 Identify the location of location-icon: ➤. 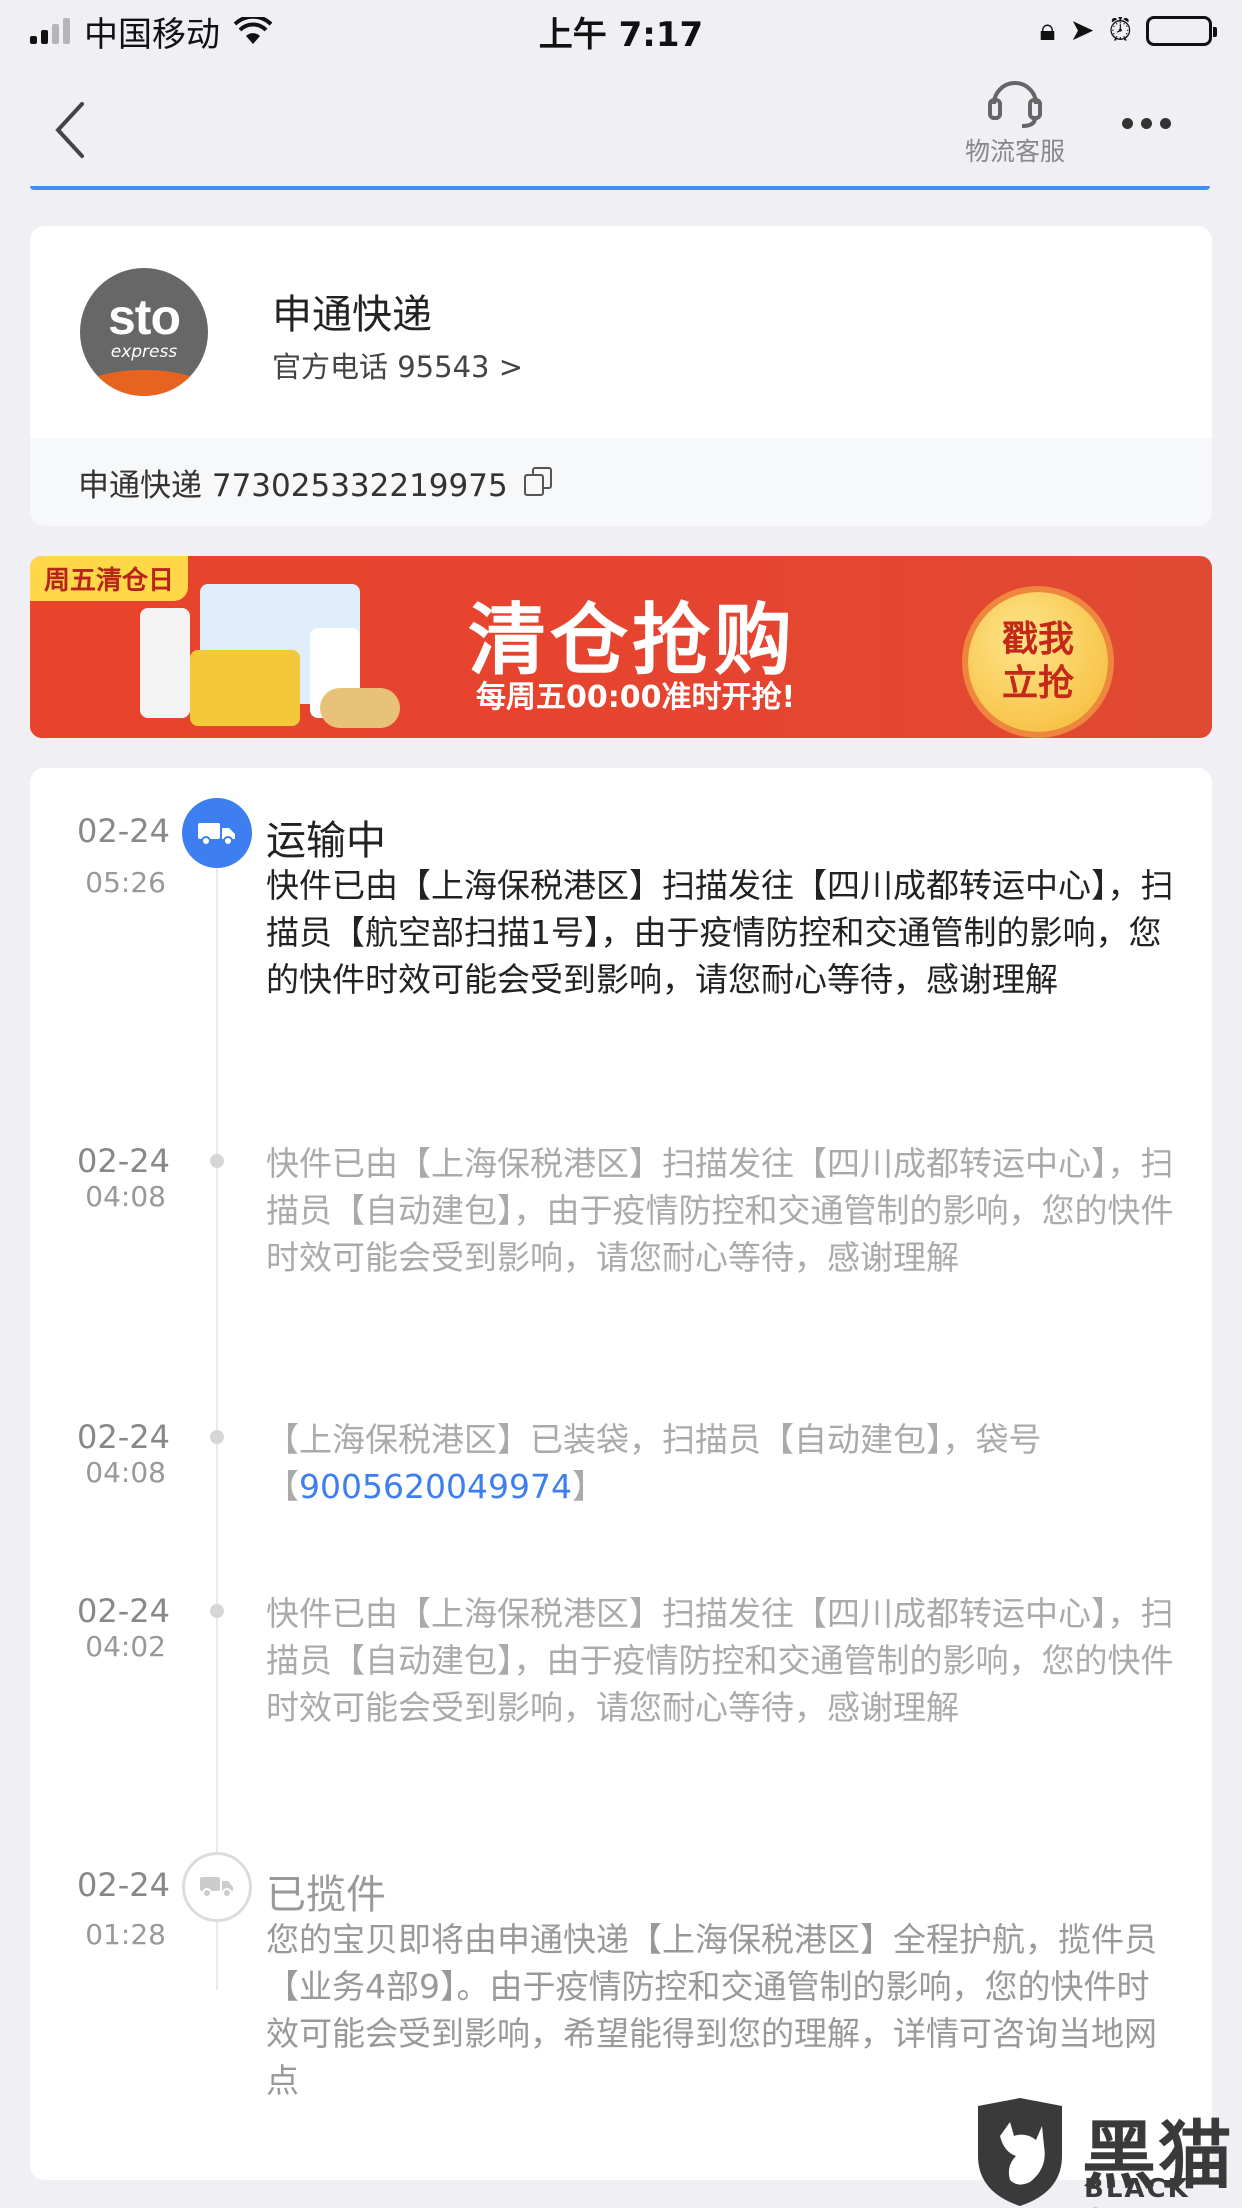
(1082, 30).